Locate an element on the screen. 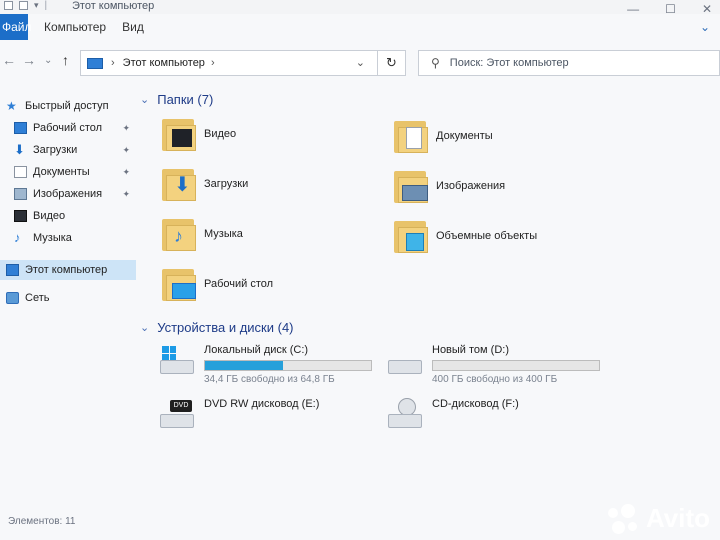 The image size is (720, 540). hard-drive-icon is located at coordinates (406, 362).